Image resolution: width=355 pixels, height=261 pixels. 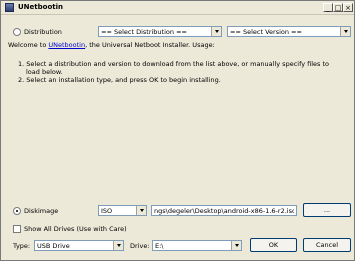 What do you see at coordinates (17, 229) in the screenshot?
I see `show-all-drives-checkbox` at bounding box center [17, 229].